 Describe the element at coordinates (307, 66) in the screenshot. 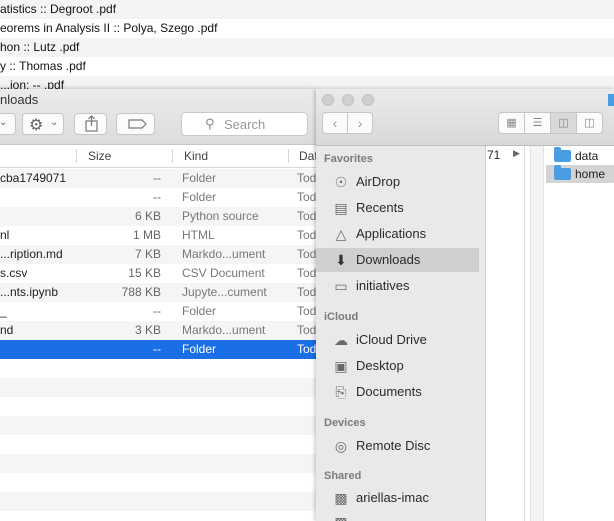

I see `list-item: y :: Thomas .pdf` at that location.